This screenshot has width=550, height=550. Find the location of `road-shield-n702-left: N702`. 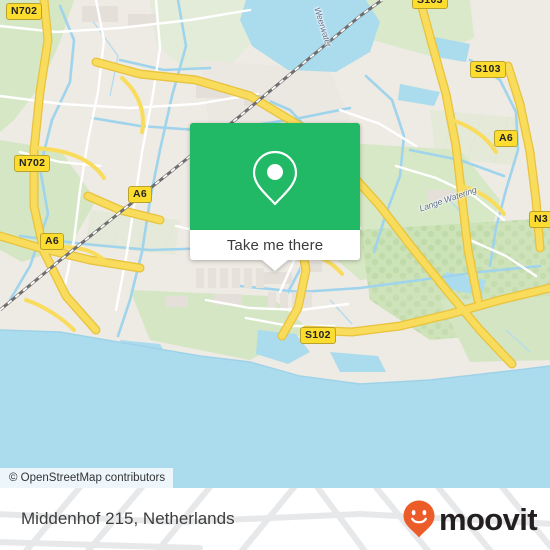

road-shield-n702-left: N702 is located at coordinates (32, 163).